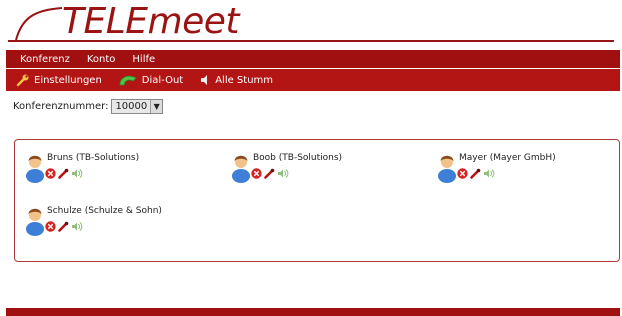 This screenshot has height=316, width=622. Describe the element at coordinates (120, 171) in the screenshot. I see `participant-card: Bruns (TB-Solutions)` at that location.